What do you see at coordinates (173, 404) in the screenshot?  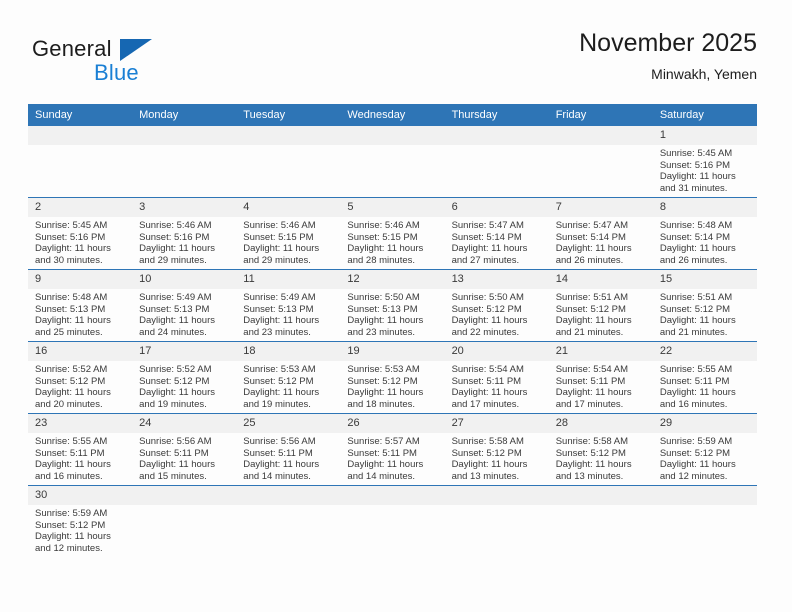 I see `daylight-duration-line2: and 19 minutes.` at bounding box center [173, 404].